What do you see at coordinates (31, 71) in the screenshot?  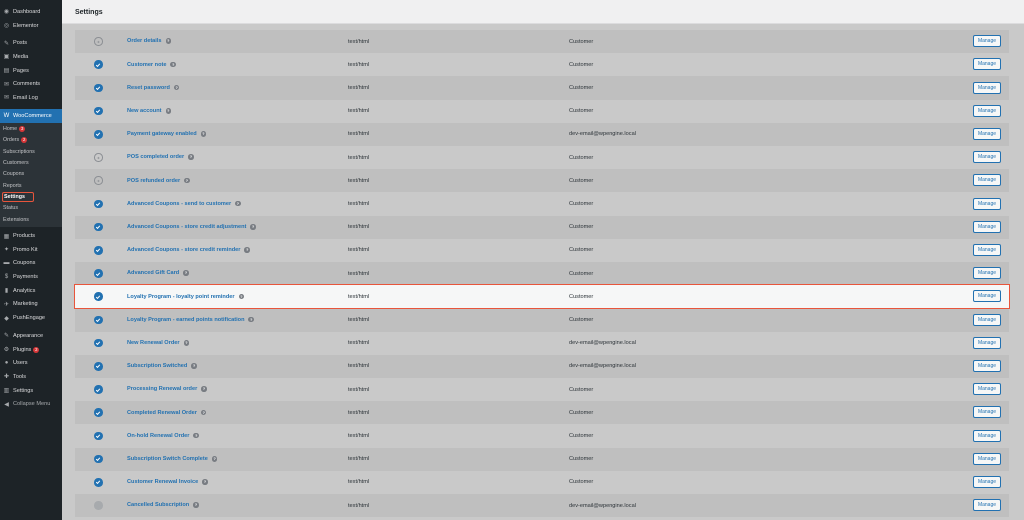 I see `sidebar-item-pages: ▤ Pages` at bounding box center [31, 71].